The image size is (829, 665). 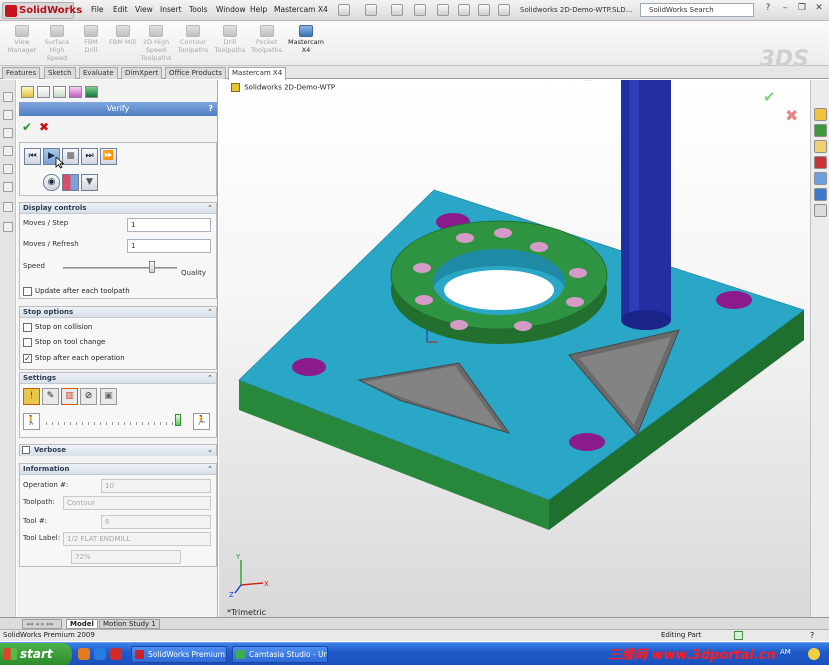 What do you see at coordinates (98, 73) in the screenshot?
I see `tab-evaluate: Evaluate` at bounding box center [98, 73].